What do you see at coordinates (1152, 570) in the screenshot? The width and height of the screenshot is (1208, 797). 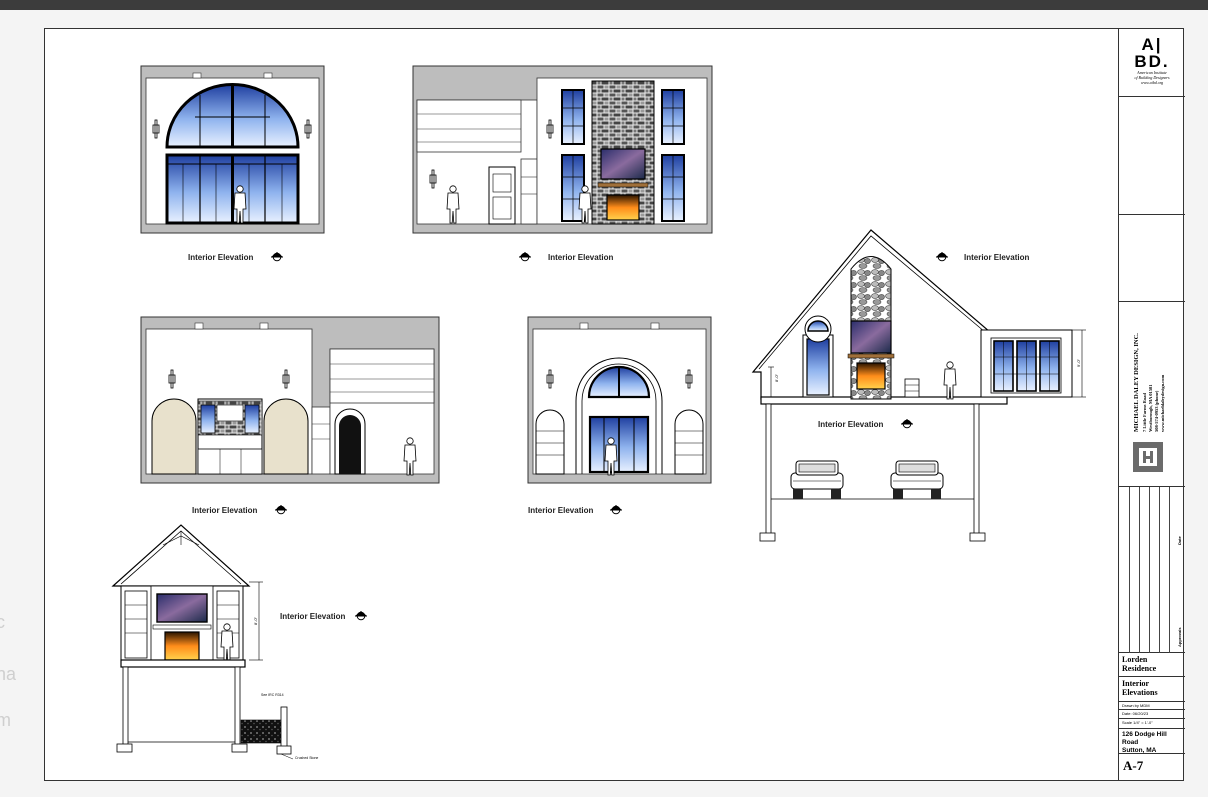 I see `revision-block: Date Approvals` at bounding box center [1152, 570].